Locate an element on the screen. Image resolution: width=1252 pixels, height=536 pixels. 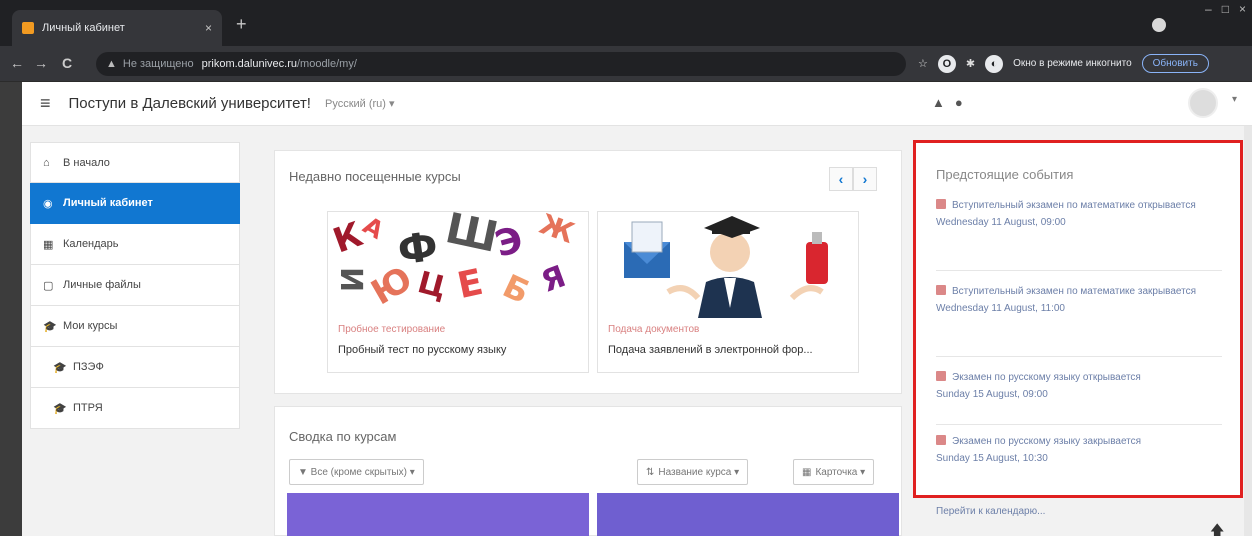
file-icon: ▢ is located at coordinates (48, 285).